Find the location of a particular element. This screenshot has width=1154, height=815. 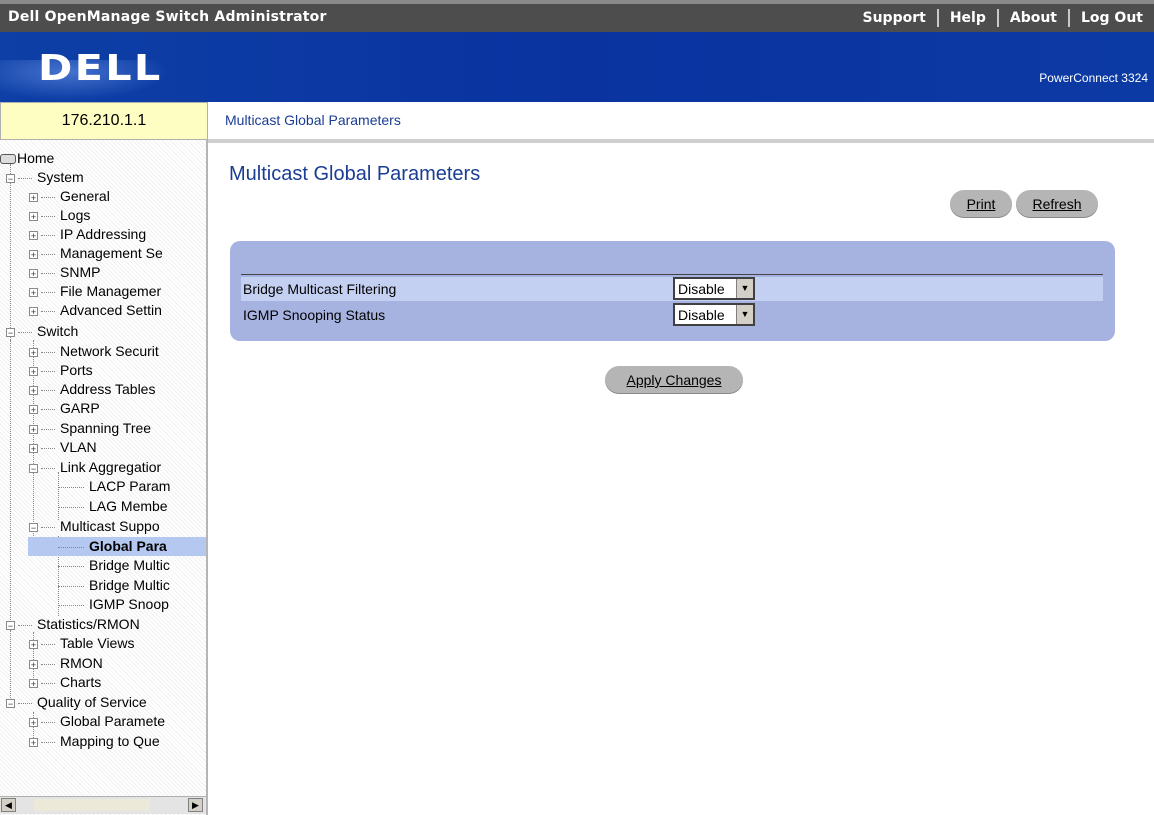

tree-general: + General is located at coordinates (69, 196).